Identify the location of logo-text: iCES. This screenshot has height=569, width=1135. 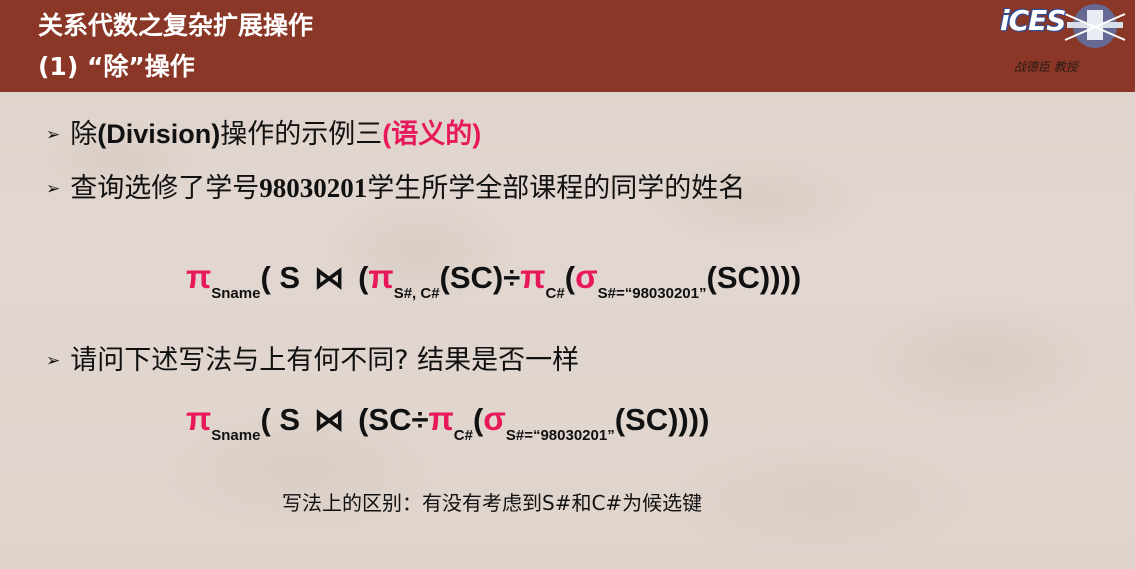
(1033, 20).